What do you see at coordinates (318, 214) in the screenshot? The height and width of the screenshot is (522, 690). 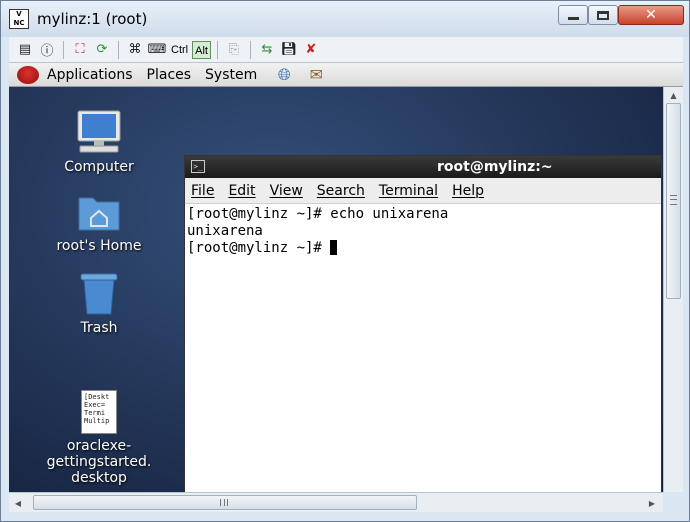 I see `terminal-line: [root@mylinz ~]# echo unixarena` at bounding box center [318, 214].